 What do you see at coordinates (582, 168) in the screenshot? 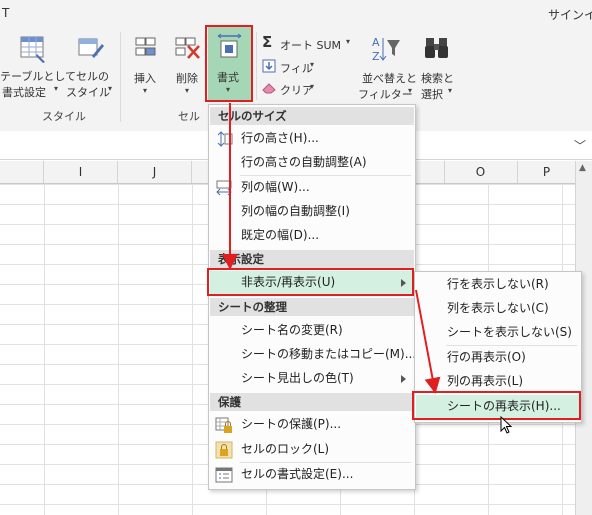
I see `scroll-up-icon: ▲` at bounding box center [582, 168].